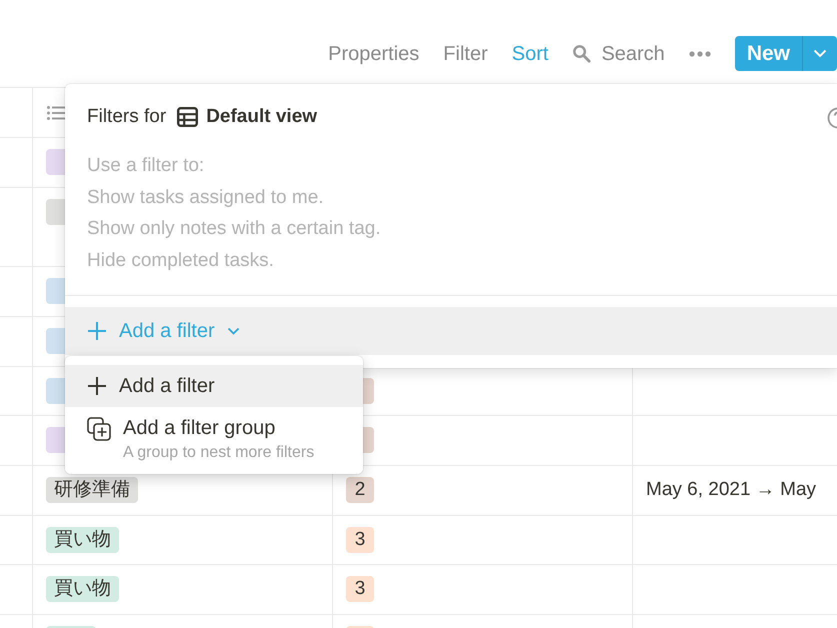 This screenshot has width=837, height=628. Describe the element at coordinates (126, 116) in the screenshot. I see `popup-title: Filters for` at that location.